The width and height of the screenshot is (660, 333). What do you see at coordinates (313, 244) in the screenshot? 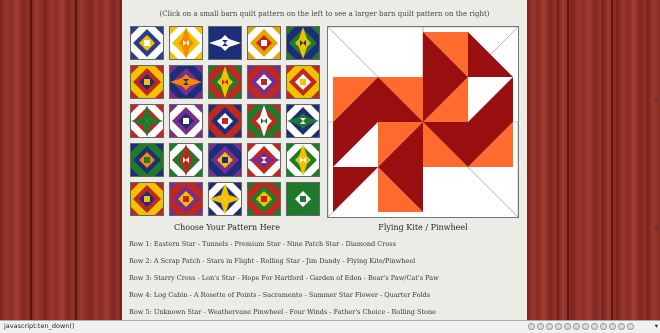
I see `pattern-name-link: Nine Patch Star` at bounding box center [313, 244].